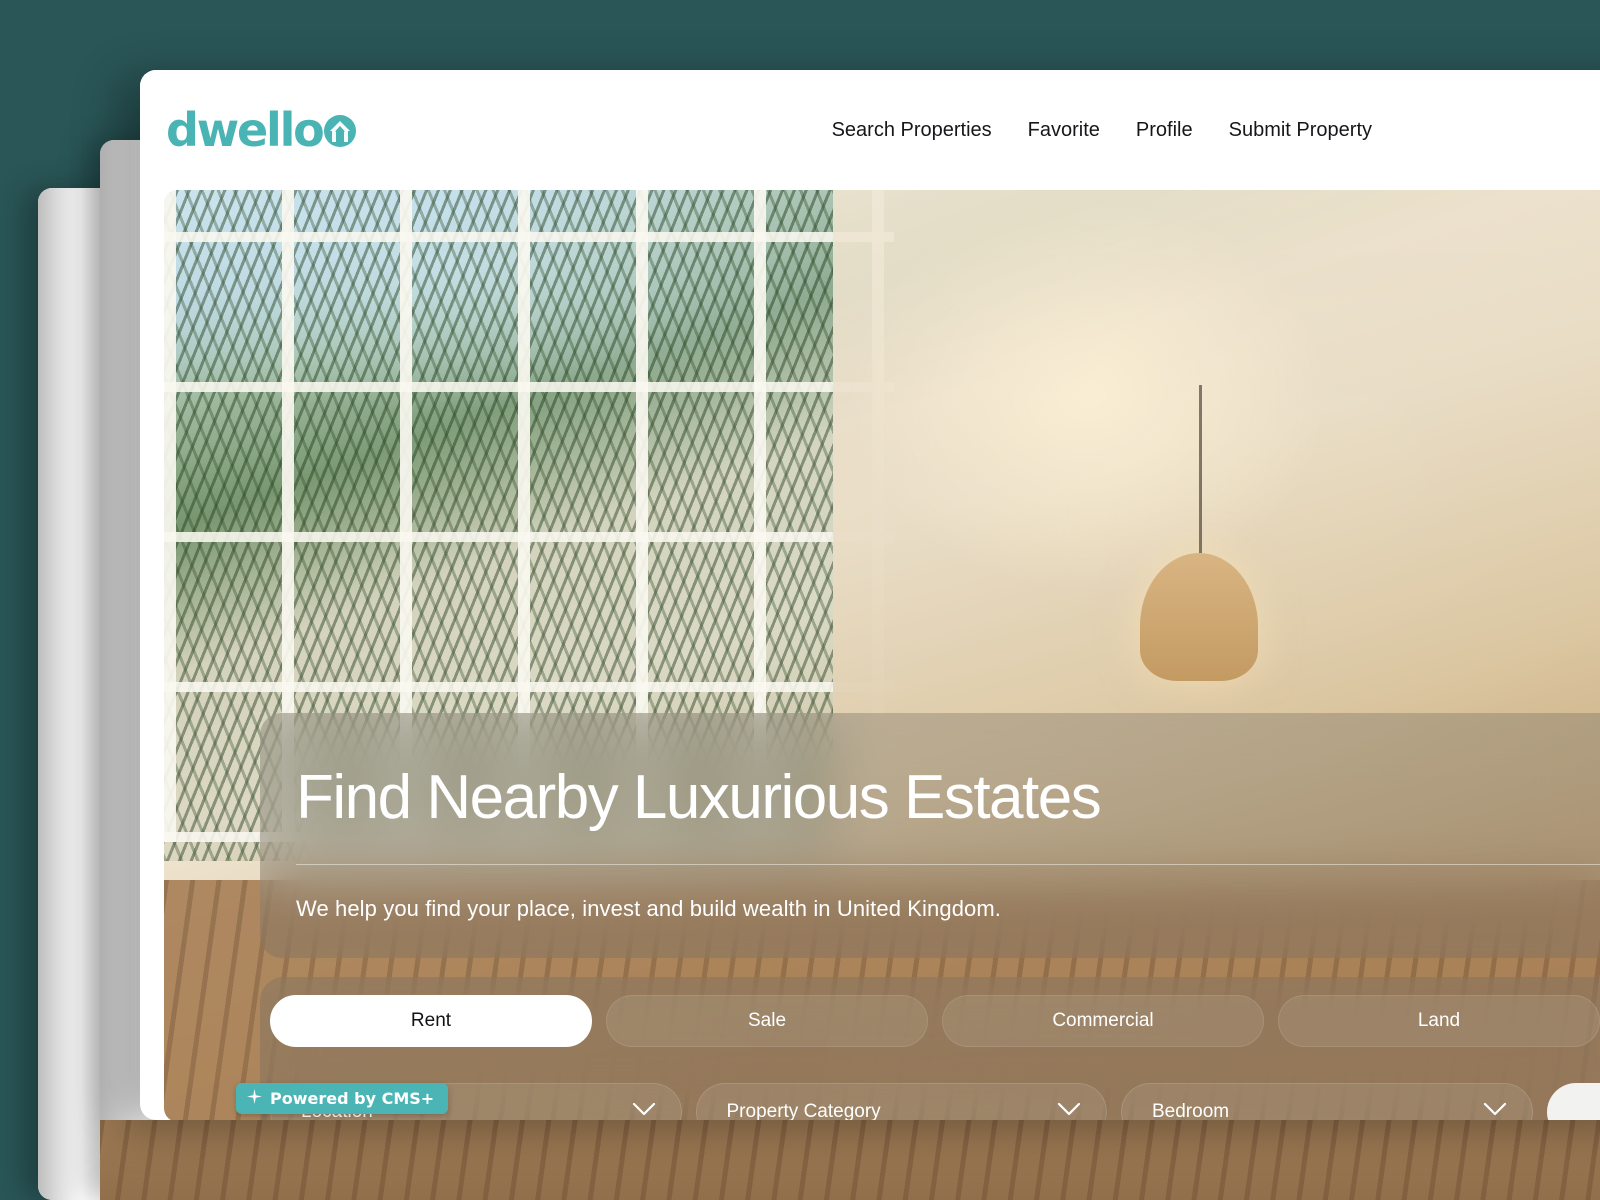 This screenshot has width=1600, height=1200. Describe the element at coordinates (912, 130) in the screenshot. I see `nav-item-search-properties: Search Properties` at that location.